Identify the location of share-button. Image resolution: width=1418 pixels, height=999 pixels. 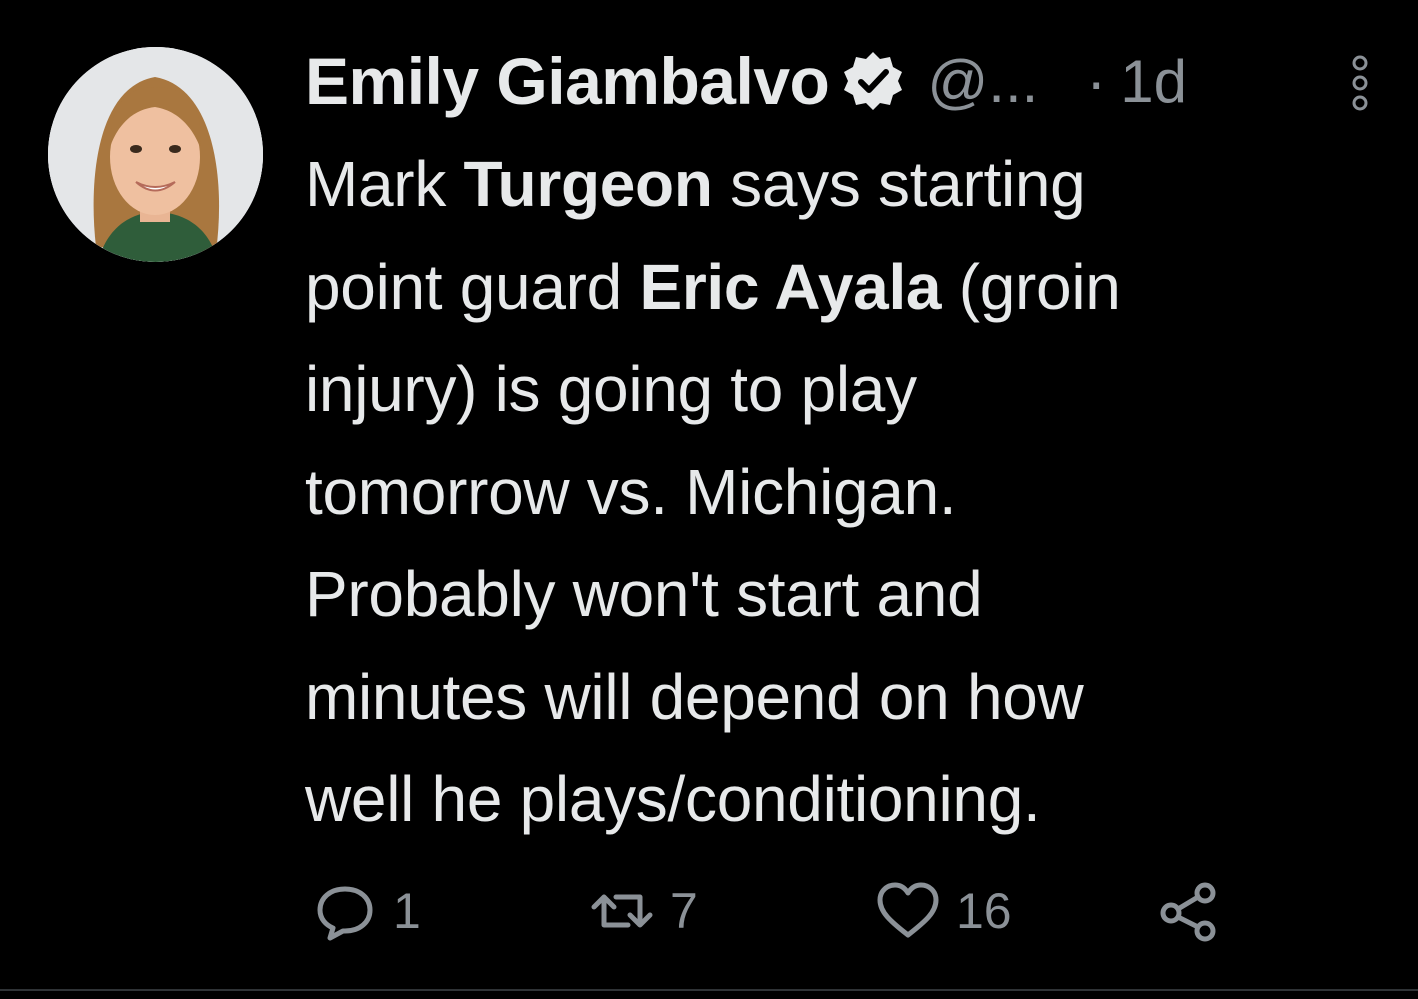
(1189, 911).